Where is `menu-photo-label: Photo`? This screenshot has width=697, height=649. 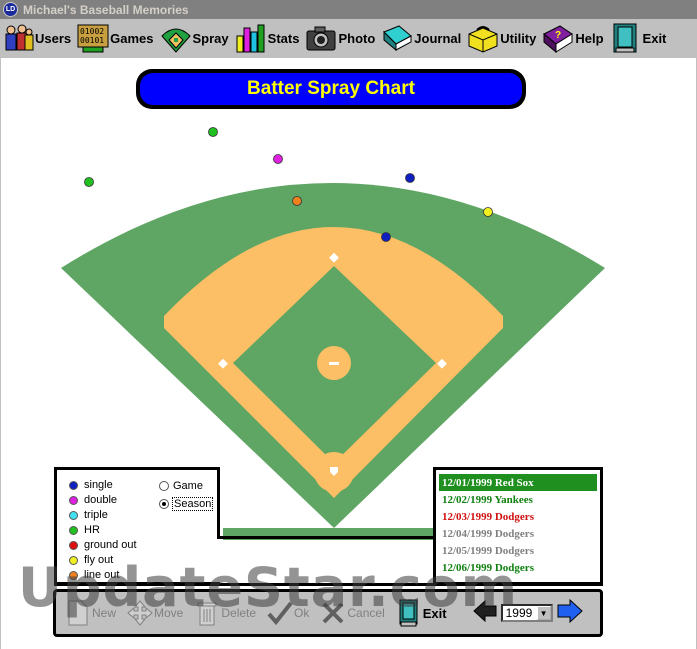 menu-photo-label: Photo is located at coordinates (357, 38).